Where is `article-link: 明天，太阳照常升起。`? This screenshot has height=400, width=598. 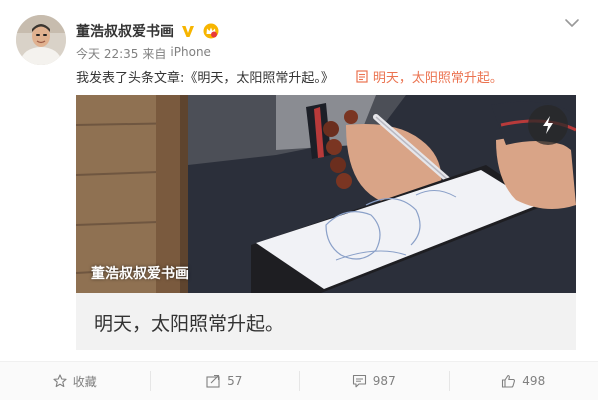 article-link: 明天，太阳照常升起。 is located at coordinates (429, 76).